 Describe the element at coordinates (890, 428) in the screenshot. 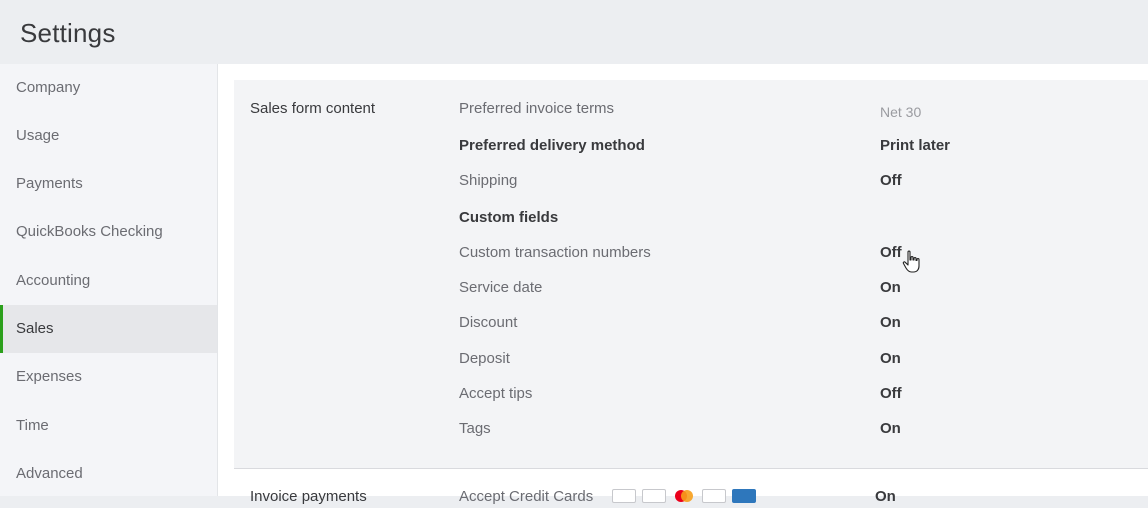

I see `row-value-tags: On` at that location.